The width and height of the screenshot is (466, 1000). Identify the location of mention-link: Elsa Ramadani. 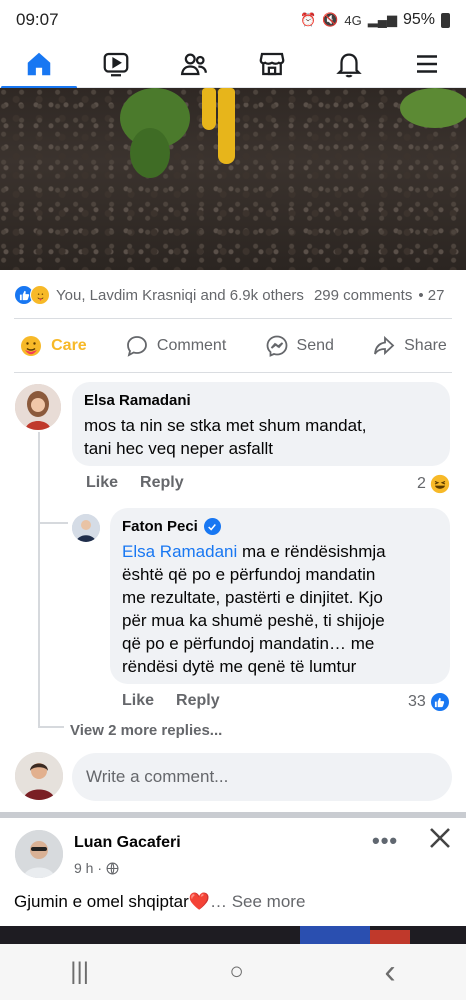
(179, 551).